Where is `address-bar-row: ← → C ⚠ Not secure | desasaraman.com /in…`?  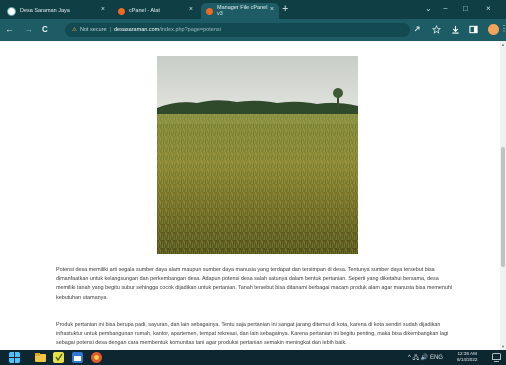
address-bar-row: ← → C ⚠ Not secure | desasaraman.com /in… is located at coordinates (253, 30).